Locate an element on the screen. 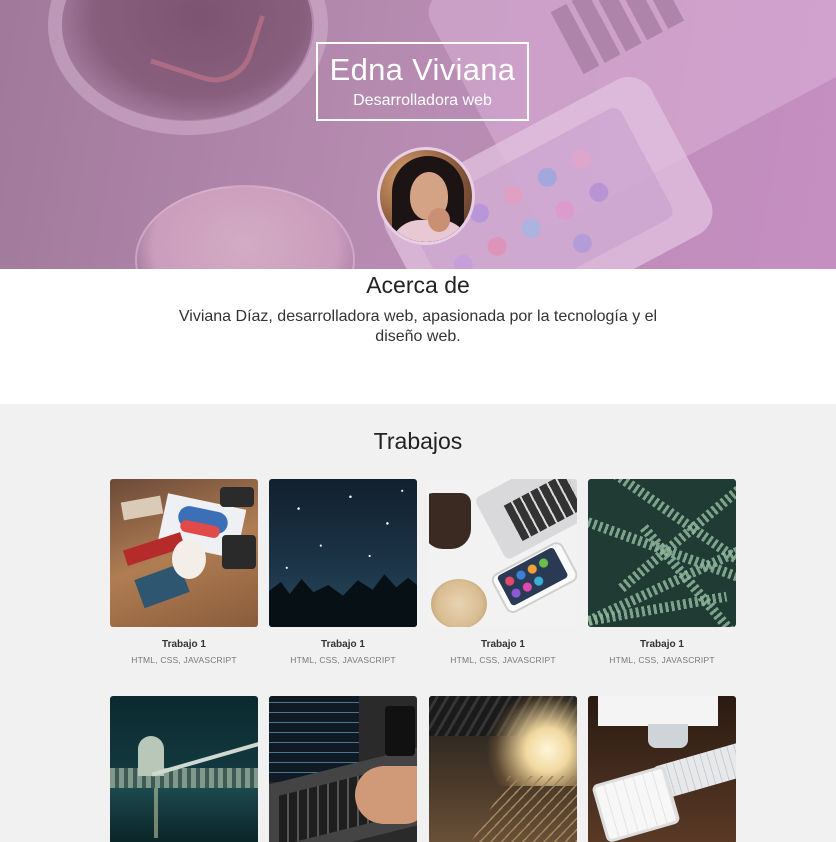 The width and height of the screenshot is (836, 842). site-role: Desarrolladora web is located at coordinates (422, 100).